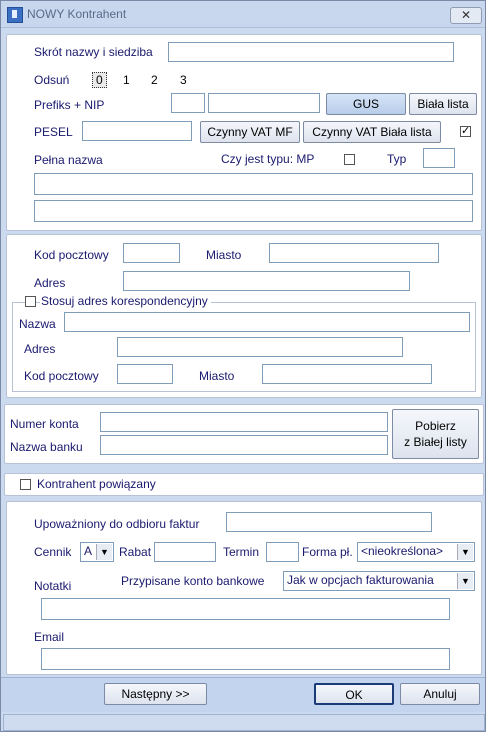 This screenshot has width=486, height=732. Describe the element at coordinates (224, 255) in the screenshot. I see `miasto-label: Miasto` at that location.